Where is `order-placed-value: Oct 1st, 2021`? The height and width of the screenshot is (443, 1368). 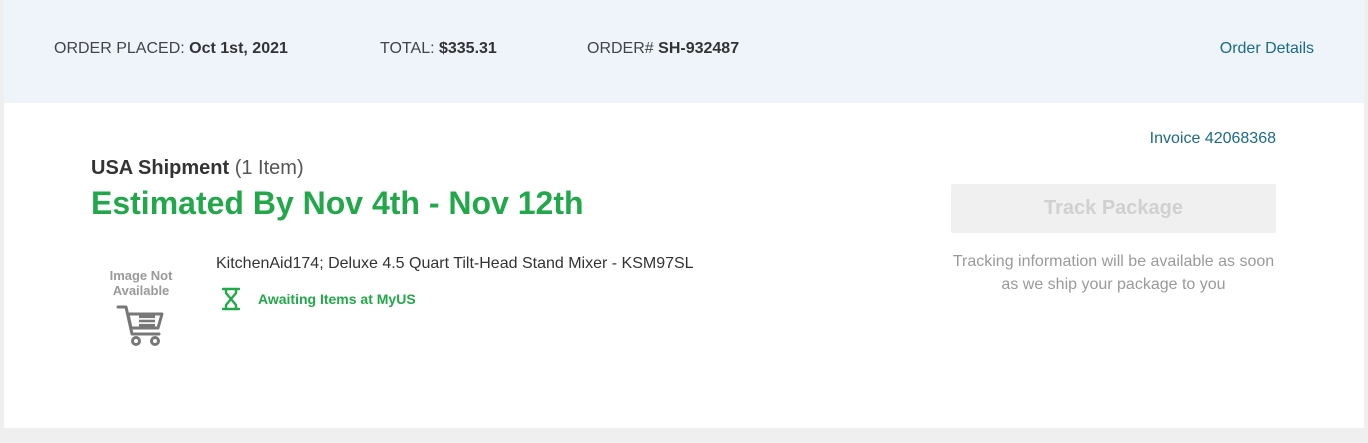 order-placed-value: Oct 1st, 2021 is located at coordinates (238, 48).